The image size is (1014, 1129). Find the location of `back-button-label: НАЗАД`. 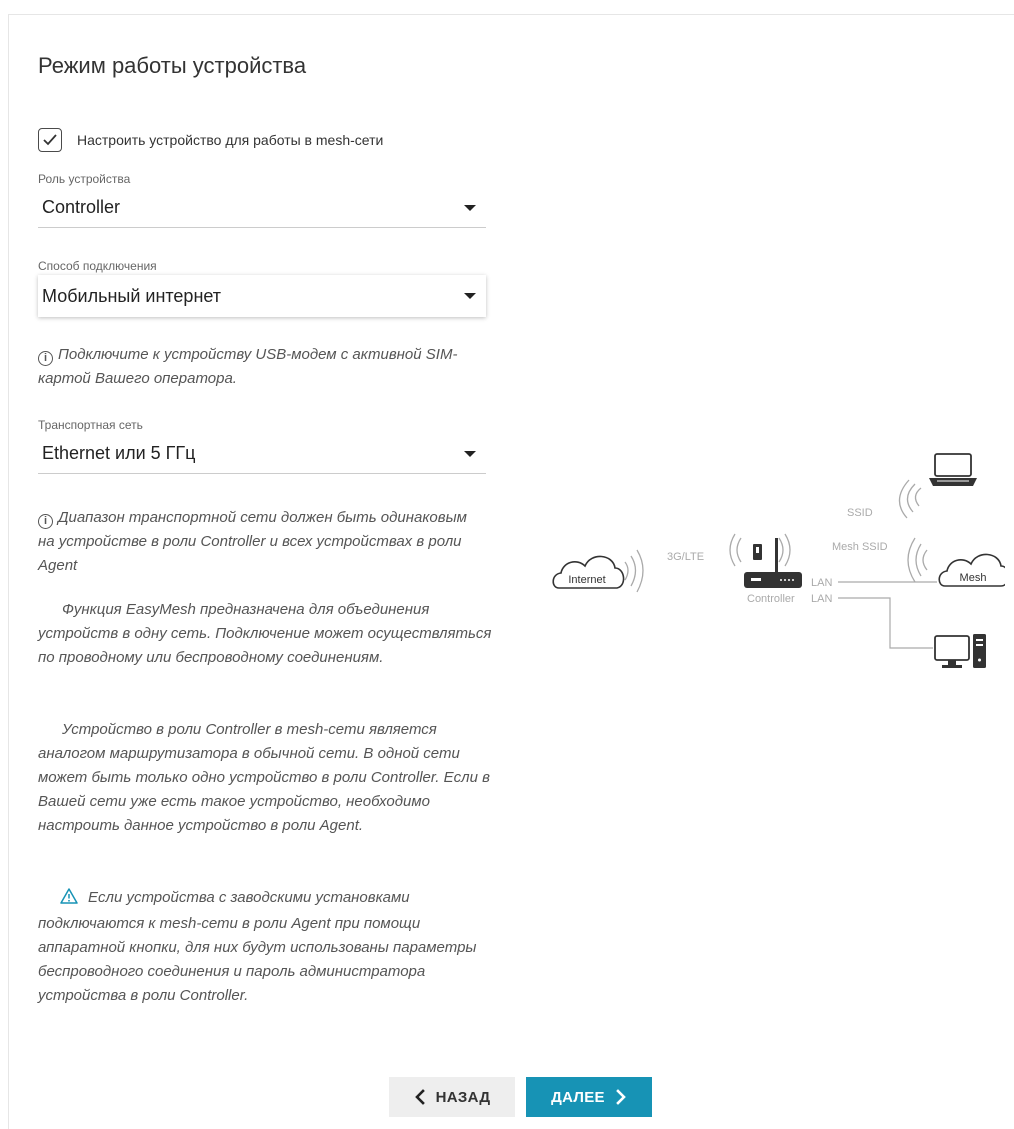

back-button-label: НАЗАД is located at coordinates (463, 1097).